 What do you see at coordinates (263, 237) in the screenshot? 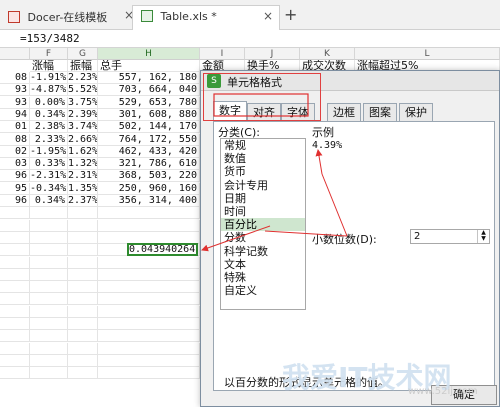
I see `category-item: 分数` at bounding box center [263, 237].